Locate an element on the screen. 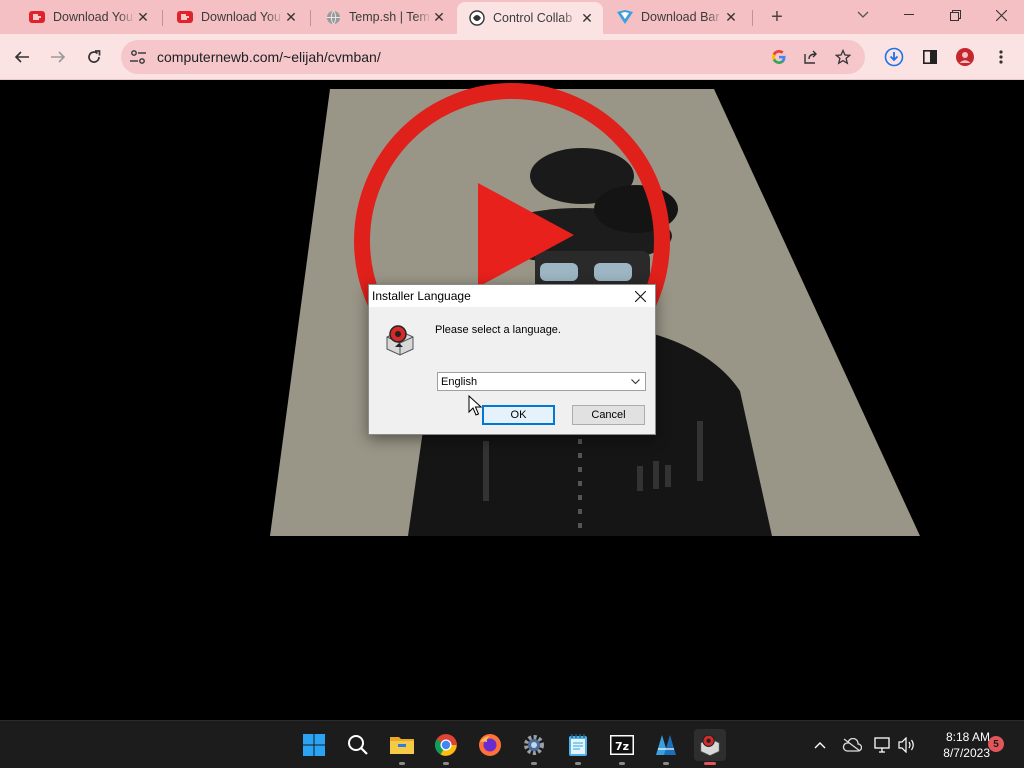 Image resolution: width=1024 pixels, height=768 pixels. collab-icon is located at coordinates (477, 18).